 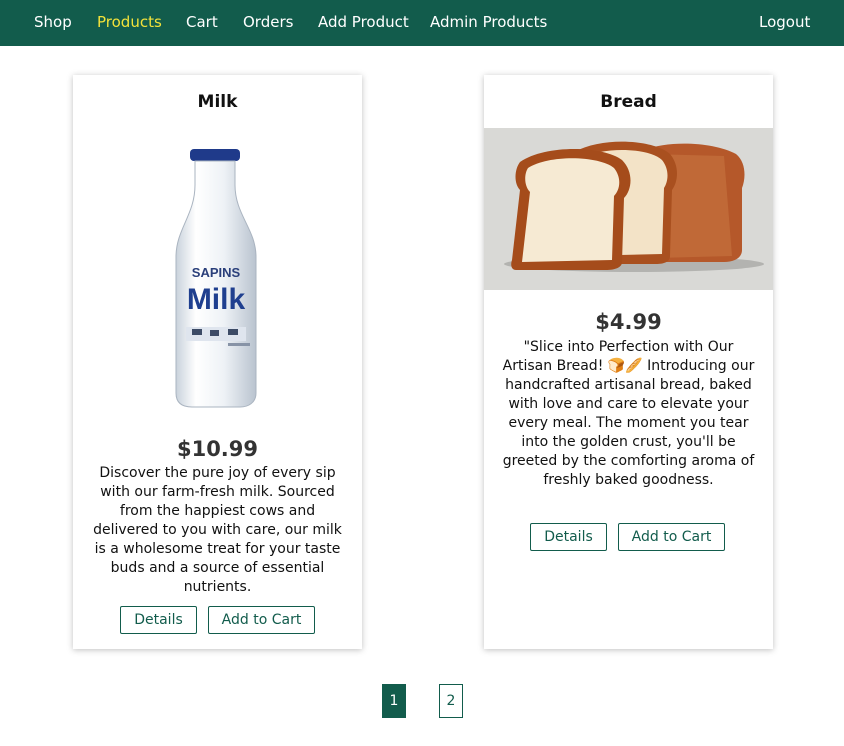 What do you see at coordinates (363, 22) in the screenshot?
I see `nav-add-product-link: Add Product` at bounding box center [363, 22].